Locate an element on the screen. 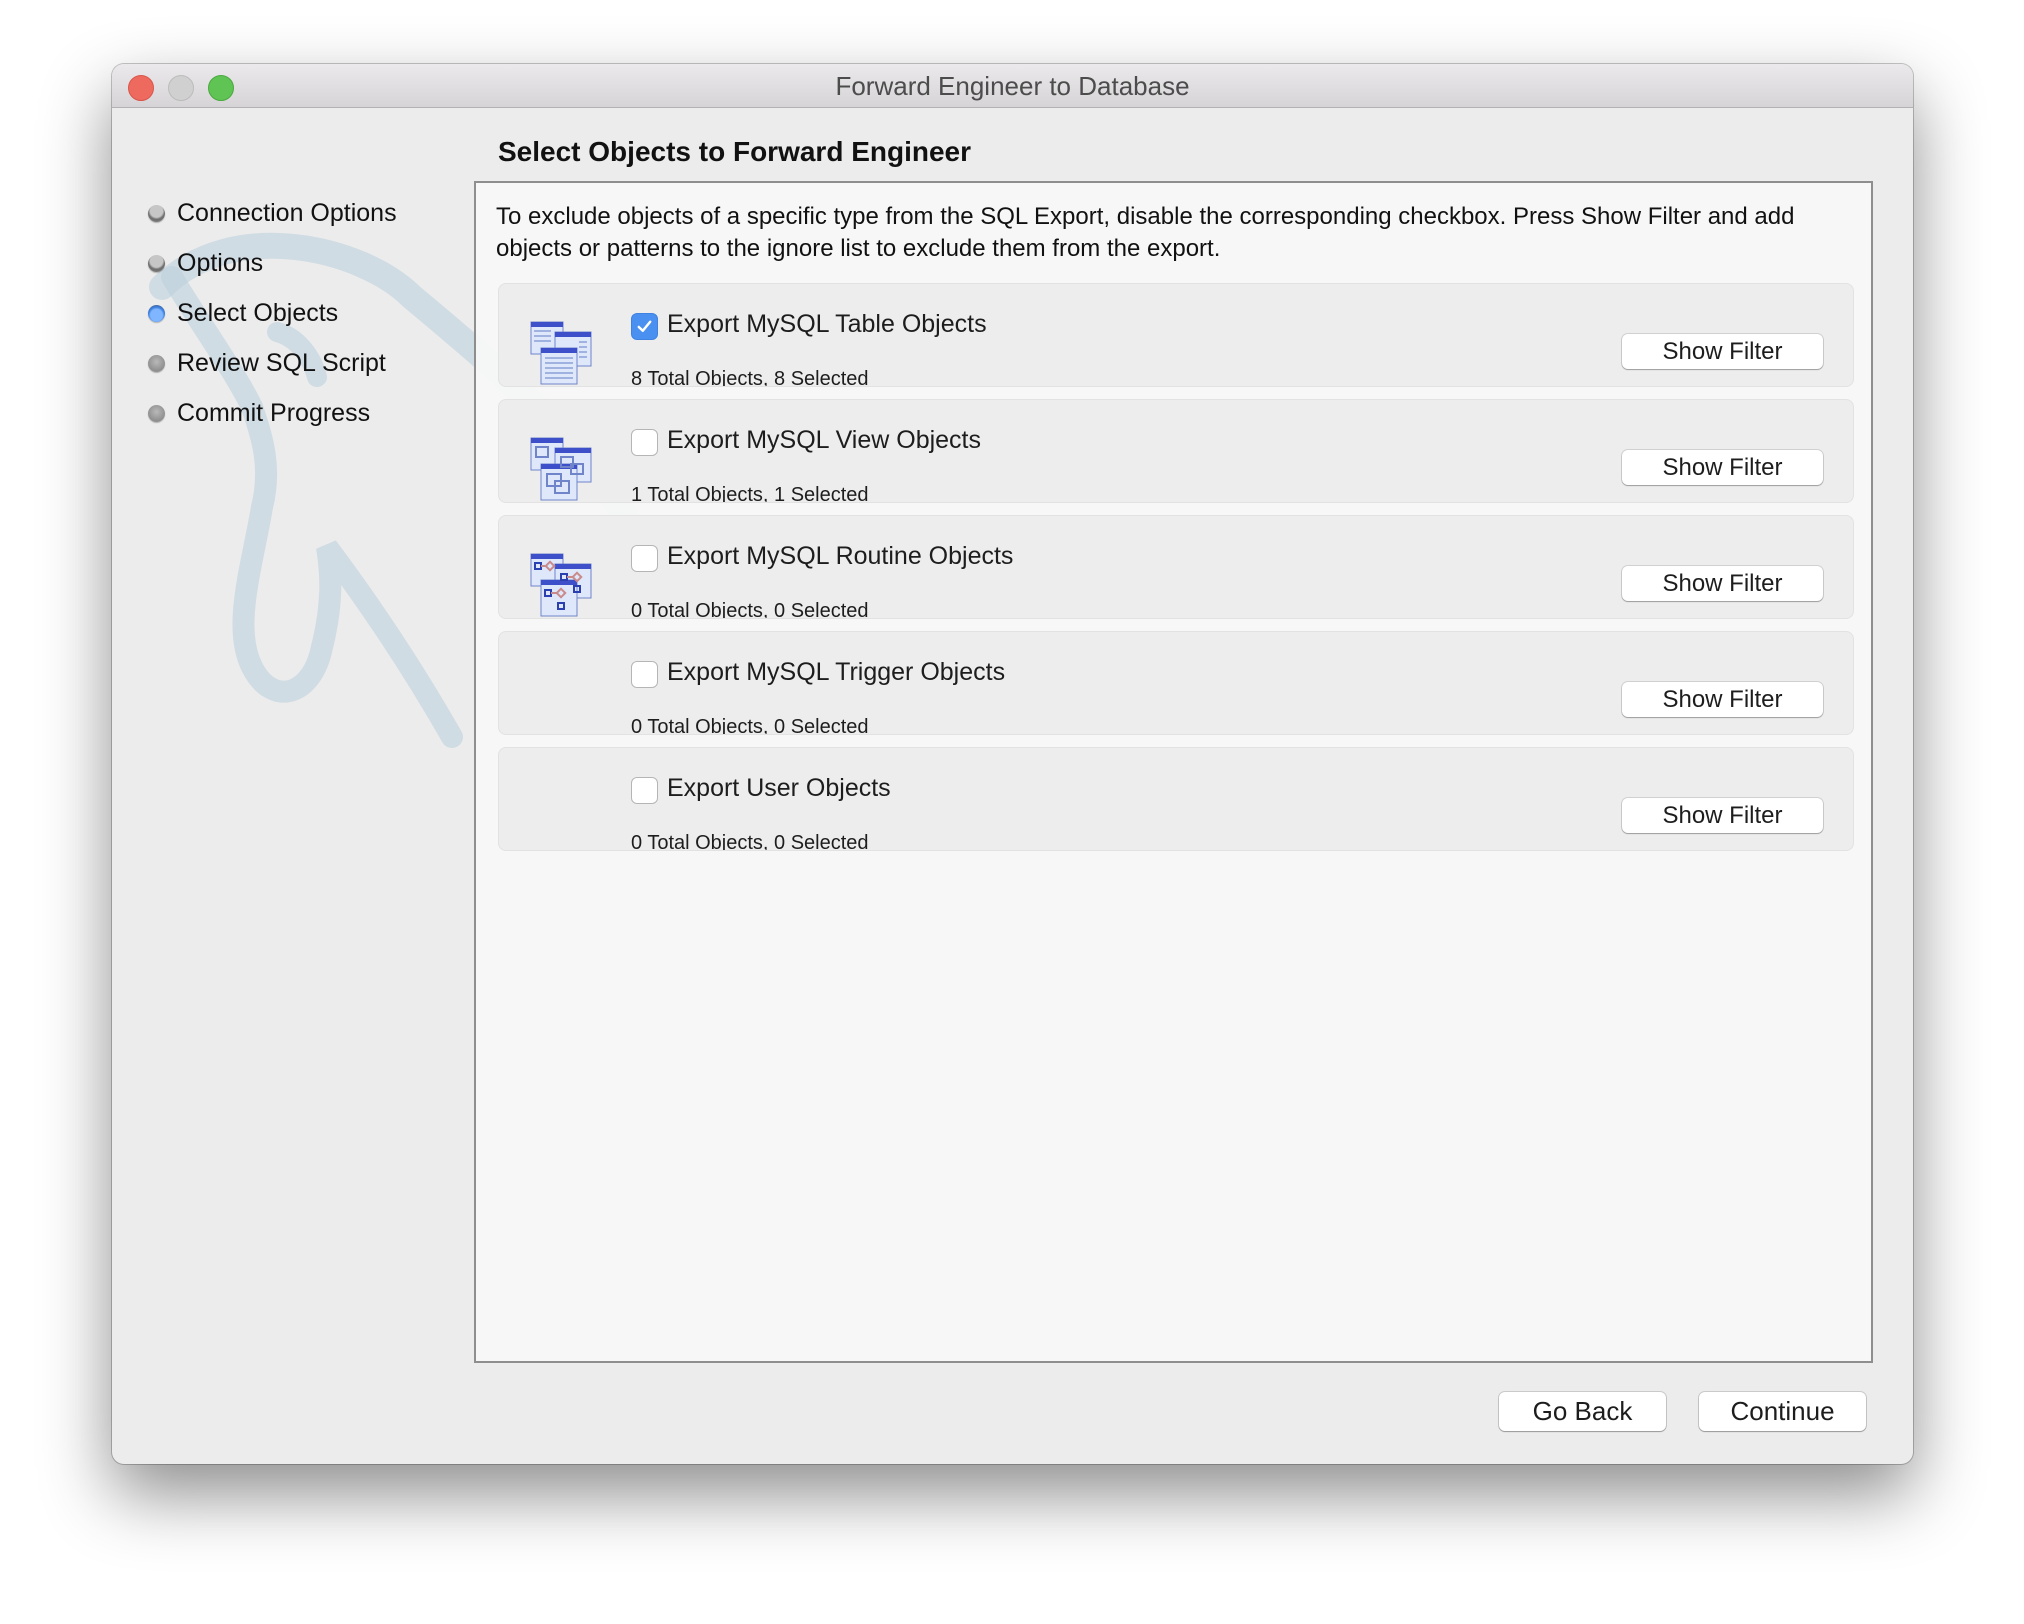  export-triggers-checkbox is located at coordinates (644, 674).